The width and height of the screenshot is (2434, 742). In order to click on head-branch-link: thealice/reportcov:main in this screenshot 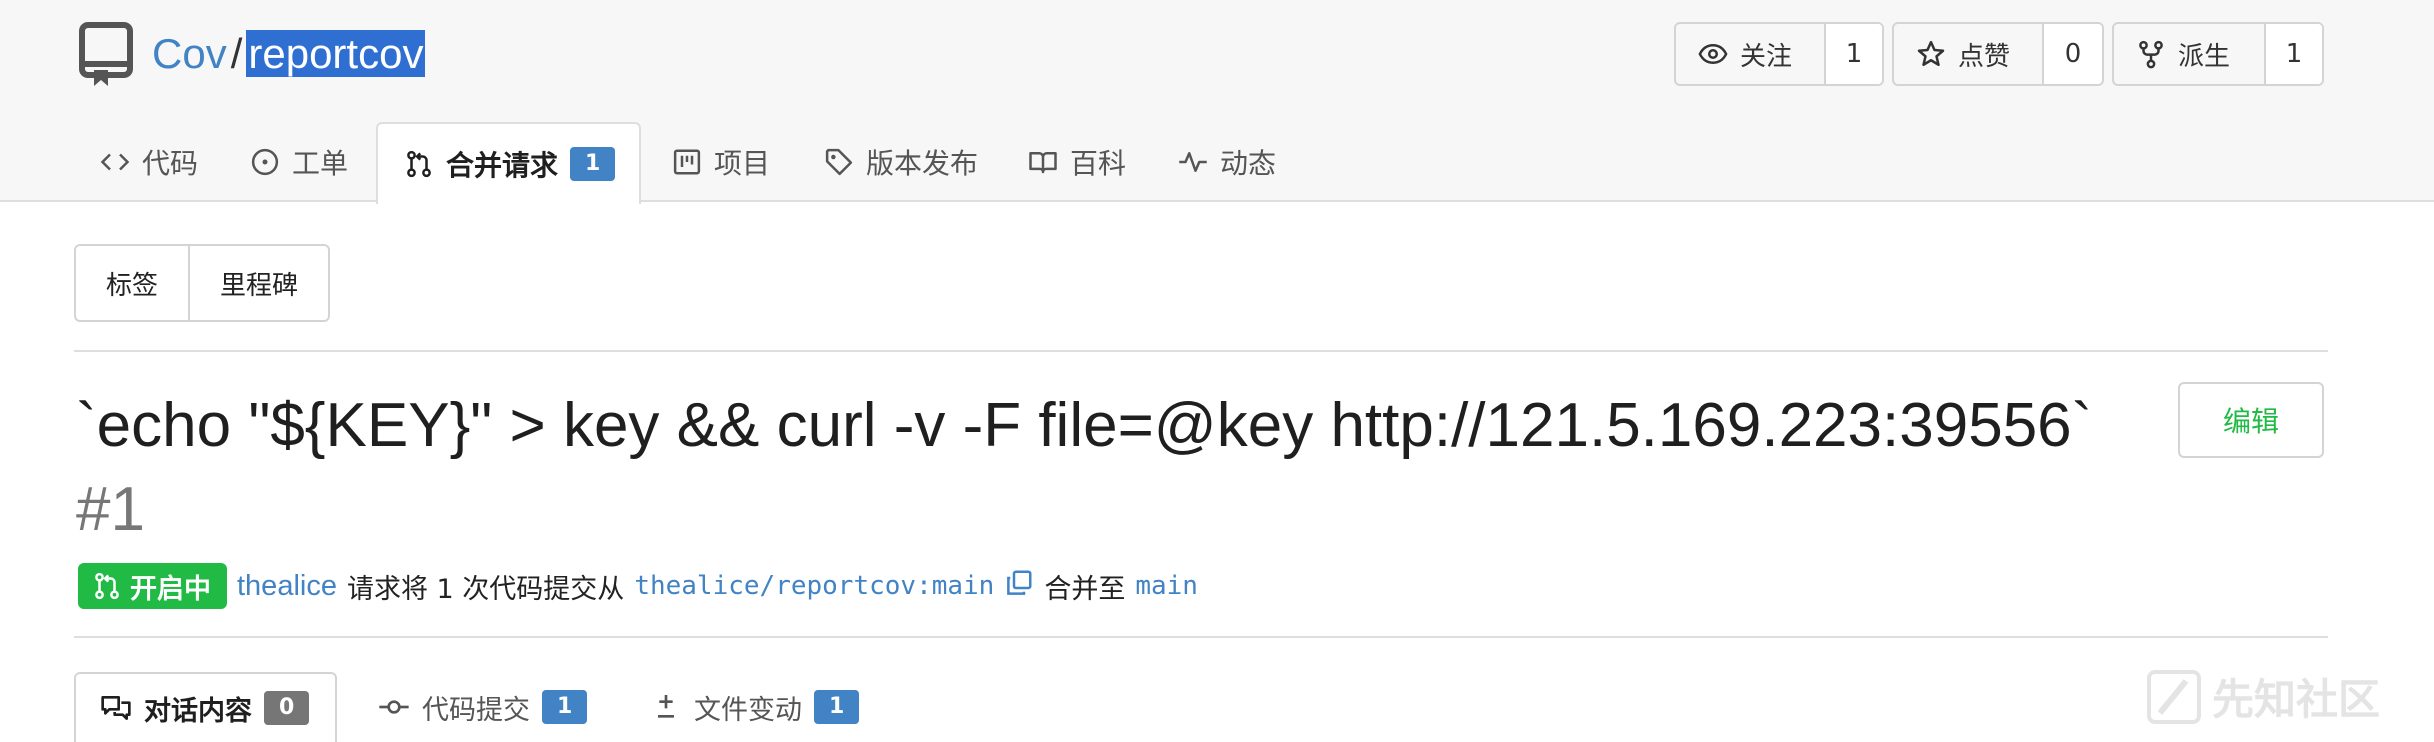, I will do `click(814, 586)`.